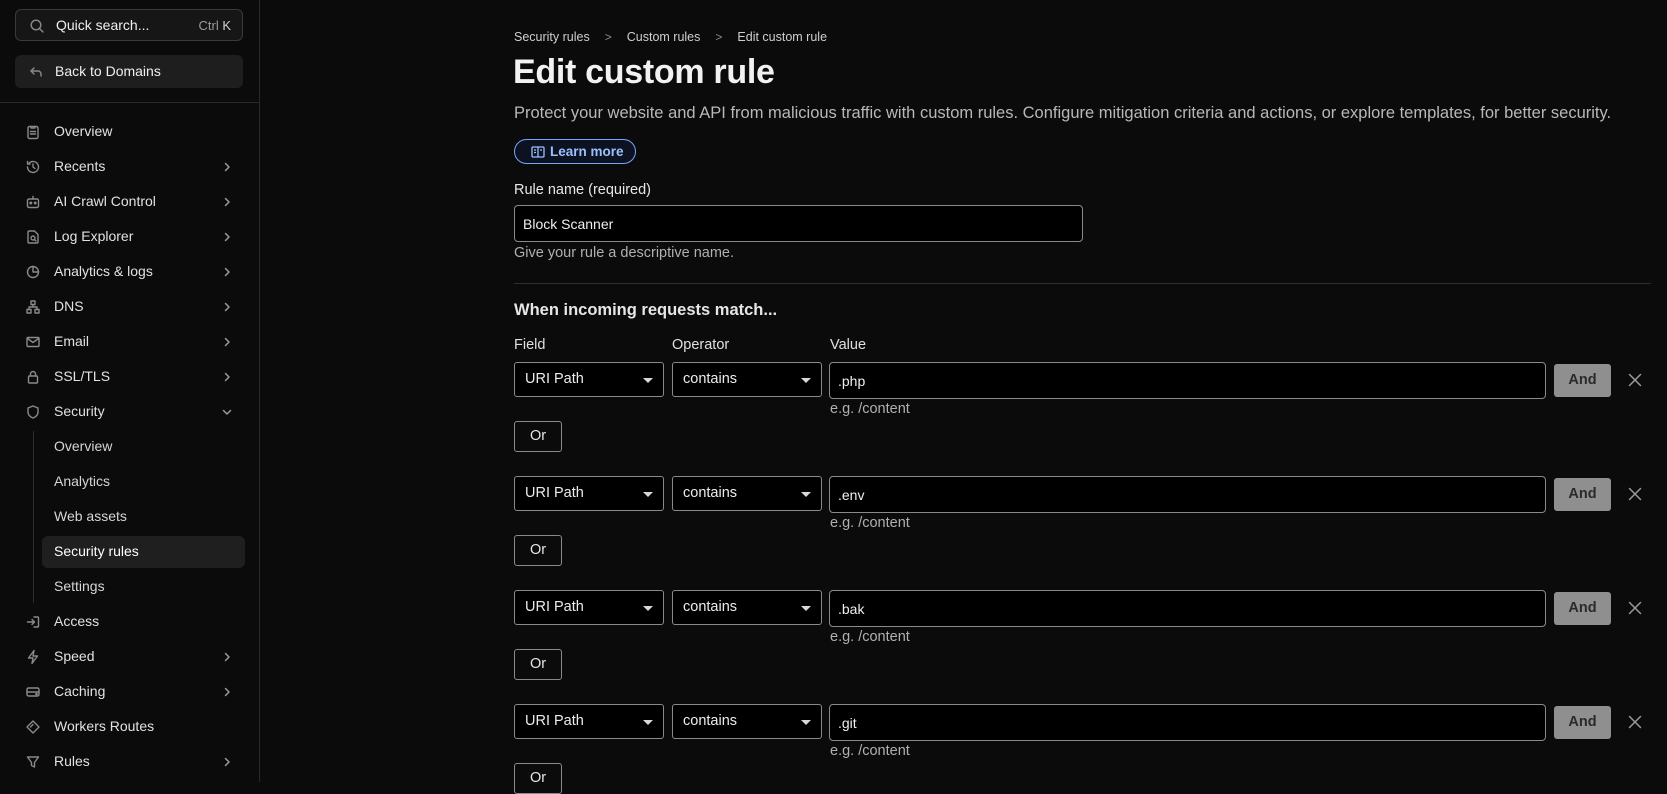 Image resolution: width=1667 pixels, height=794 pixels. I want to click on section-divider, so click(1082, 283).